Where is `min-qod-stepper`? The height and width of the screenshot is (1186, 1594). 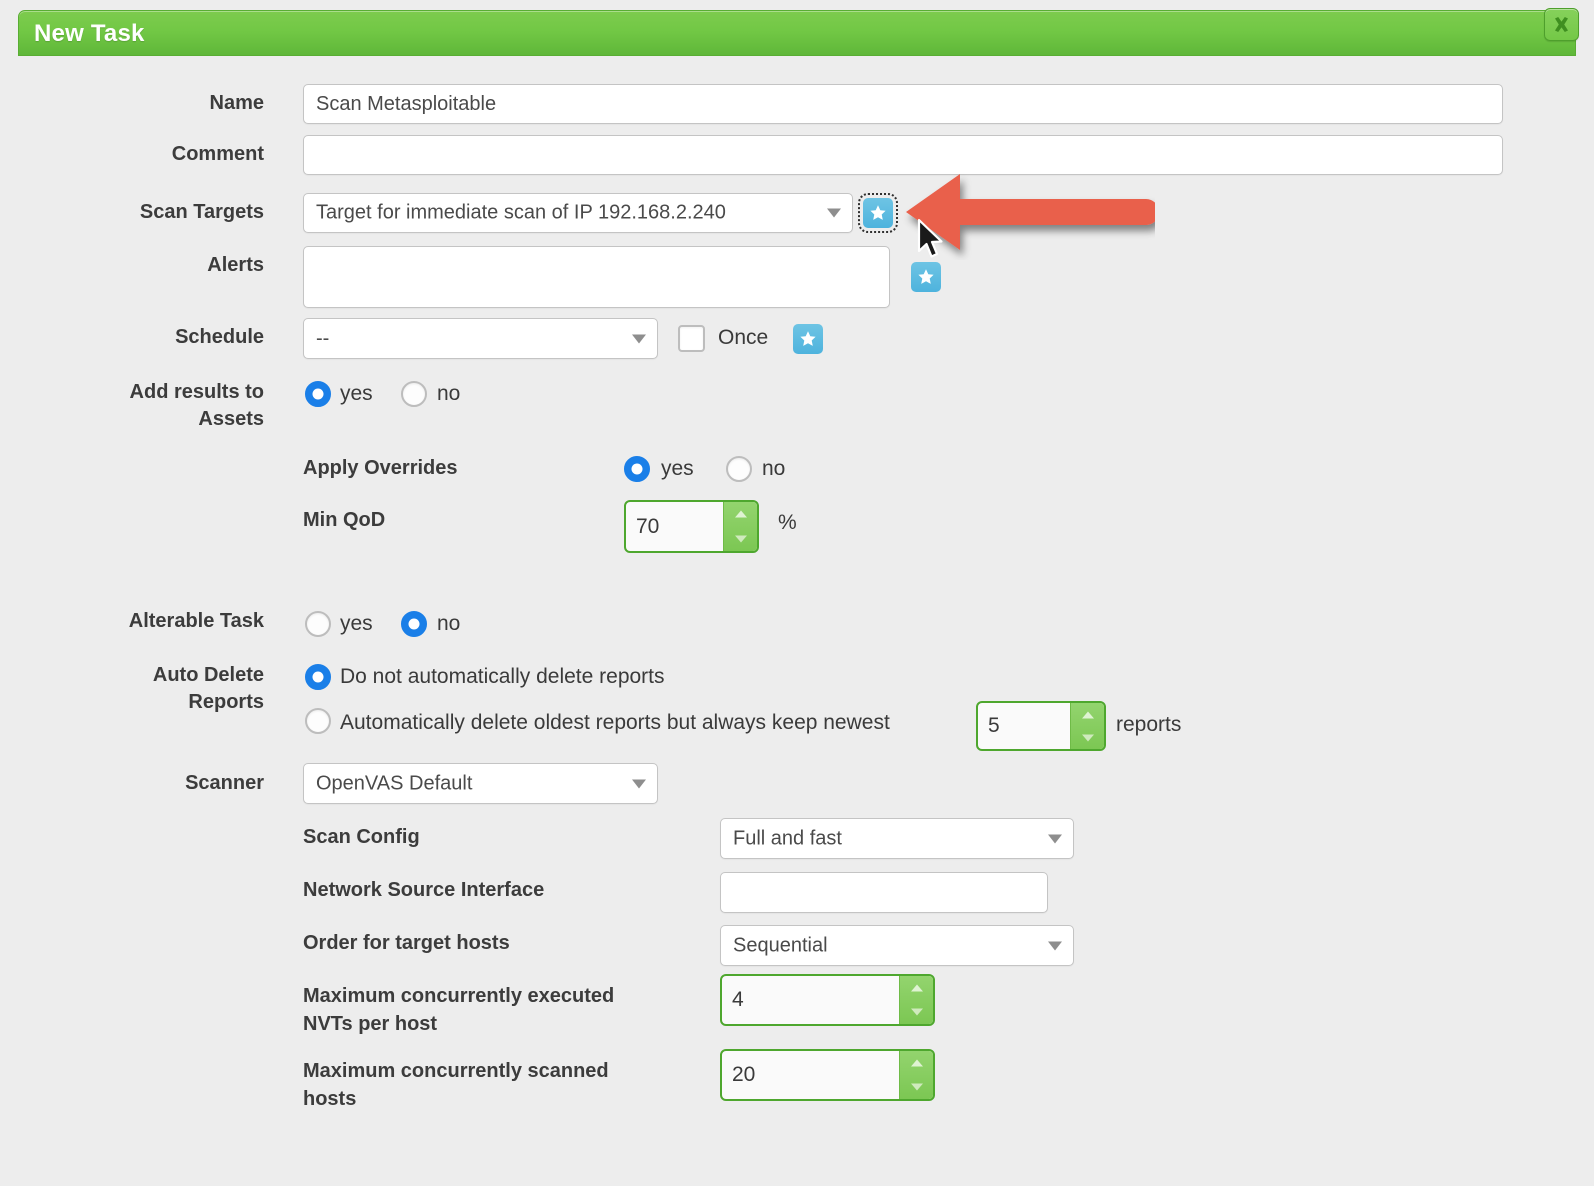
min-qod-stepper is located at coordinates (740, 526).